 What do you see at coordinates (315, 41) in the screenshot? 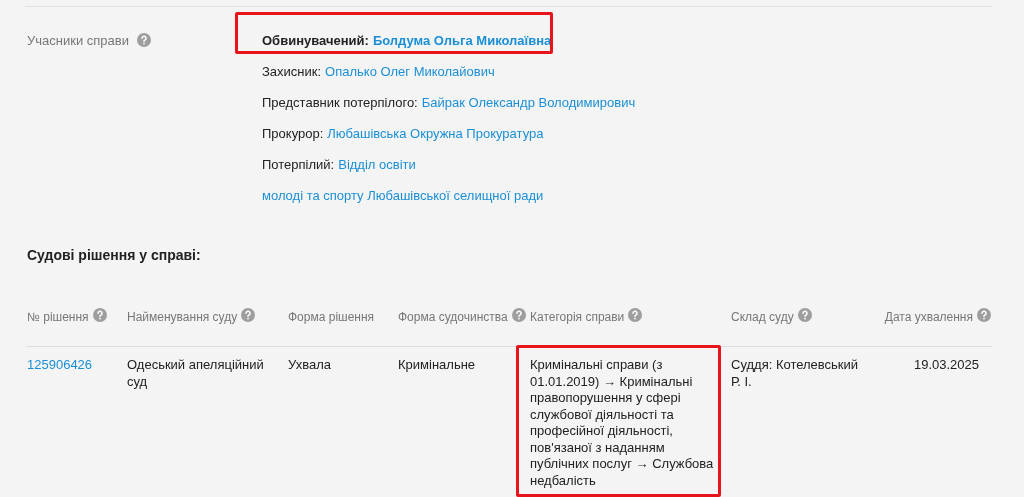
I see `participant-role: Обвинувачений:` at bounding box center [315, 41].